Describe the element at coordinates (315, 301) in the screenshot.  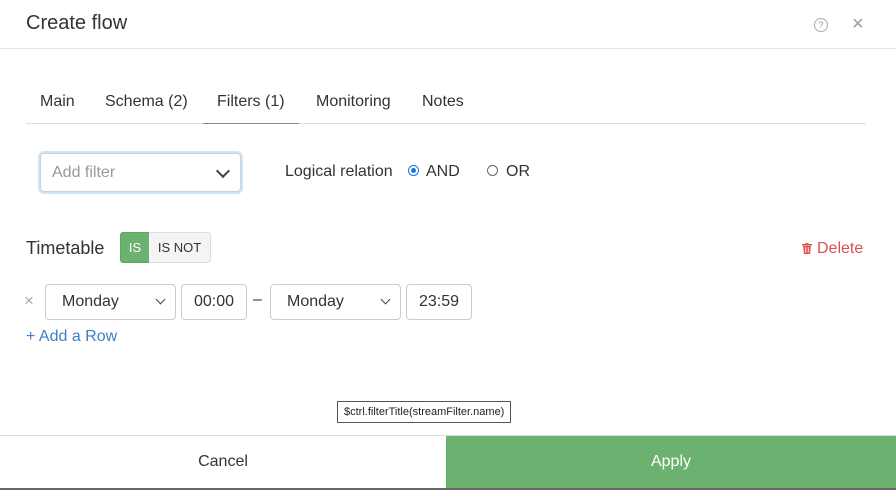
I see `to-day-value: Monday` at that location.